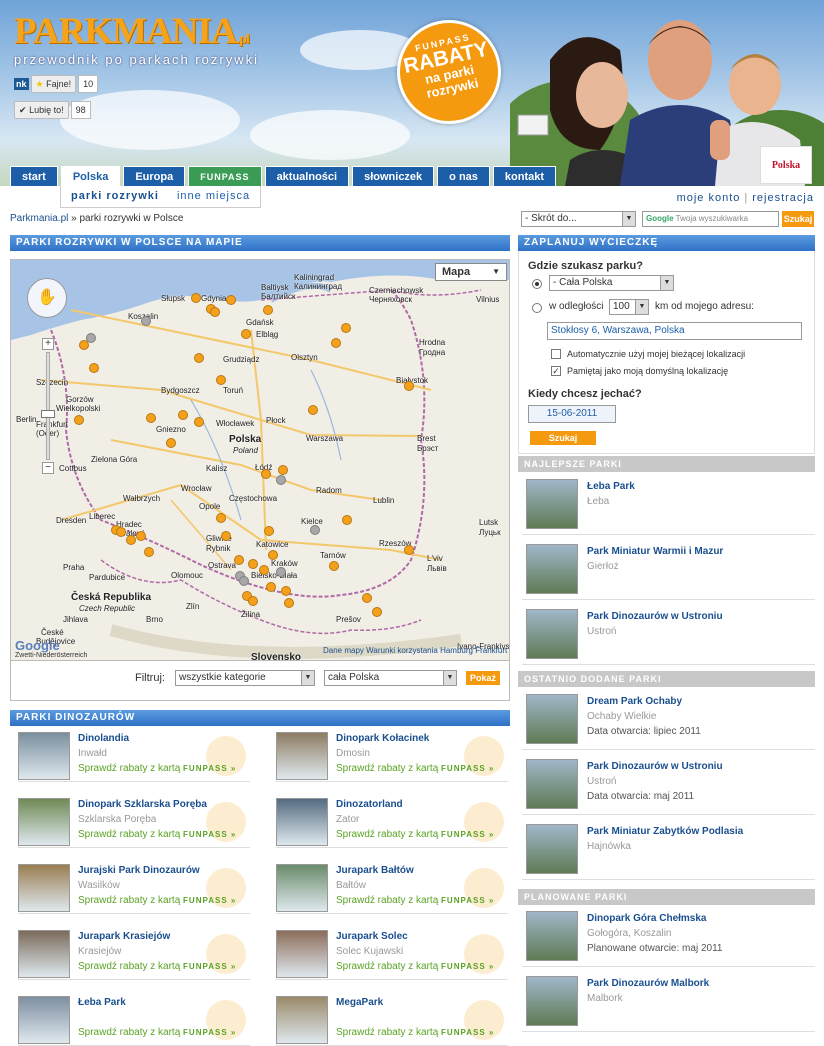 The width and height of the screenshot is (824, 1046). Describe the element at coordinates (578, 219) in the screenshot. I see `skrot-select: - Skrót do... ▼` at that location.